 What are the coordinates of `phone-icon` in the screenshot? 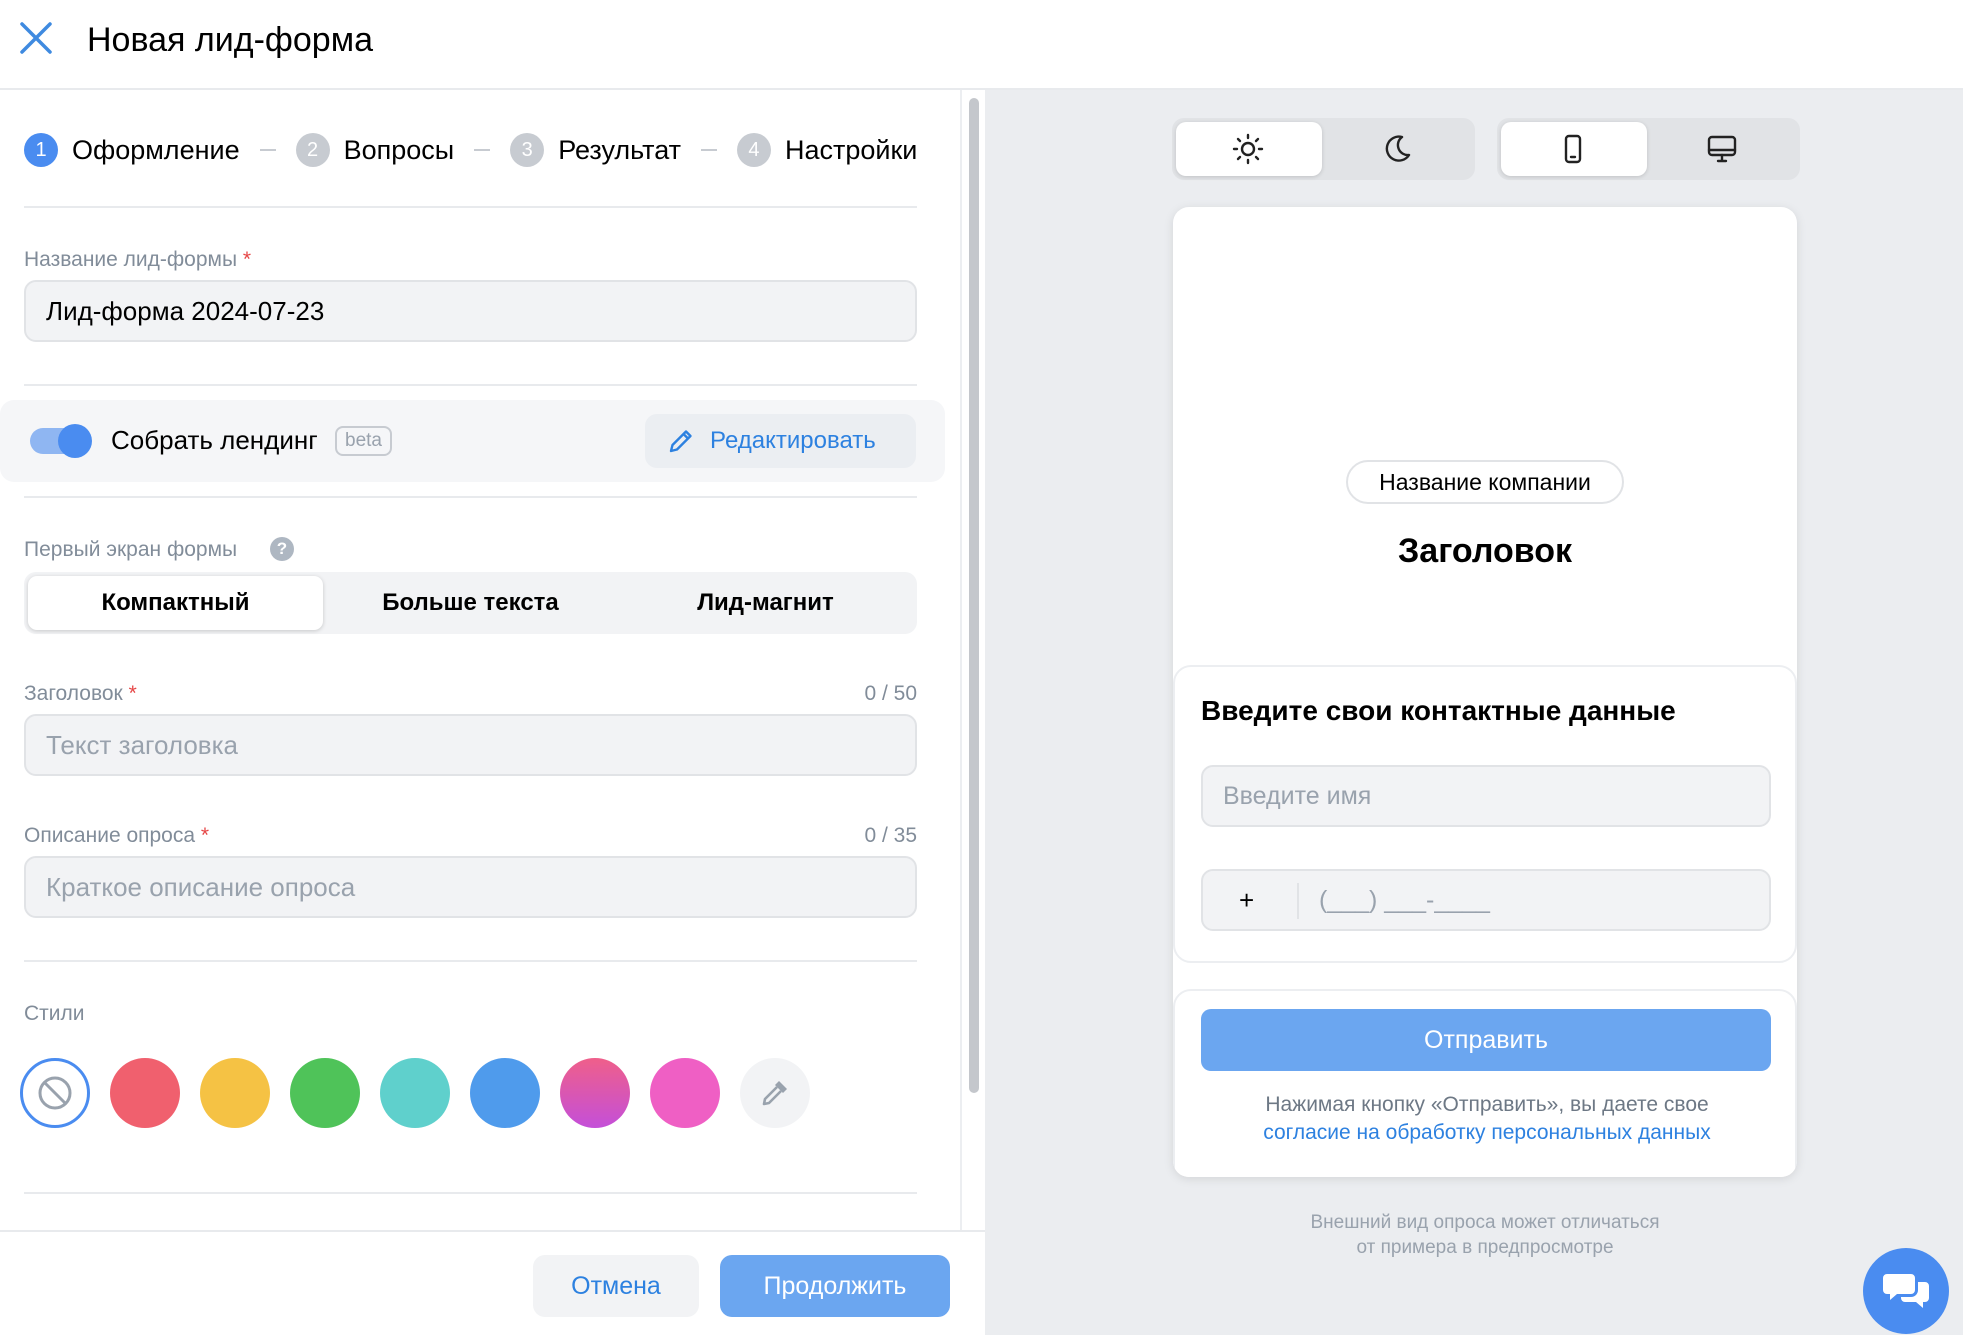 It's located at (1573, 149).